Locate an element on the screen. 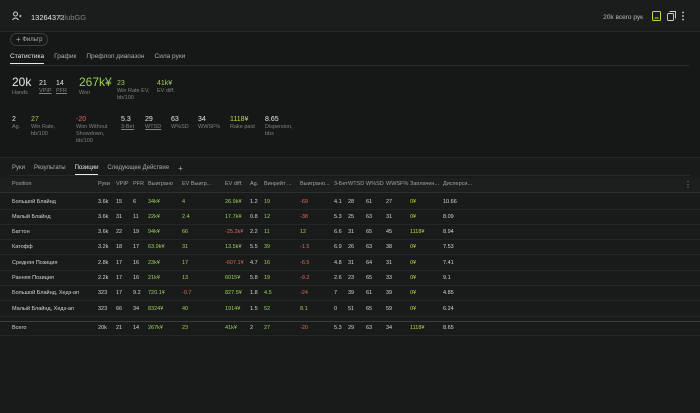 This screenshot has height=413, width=700. cell-wsd: 64 is located at coordinates (369, 263).